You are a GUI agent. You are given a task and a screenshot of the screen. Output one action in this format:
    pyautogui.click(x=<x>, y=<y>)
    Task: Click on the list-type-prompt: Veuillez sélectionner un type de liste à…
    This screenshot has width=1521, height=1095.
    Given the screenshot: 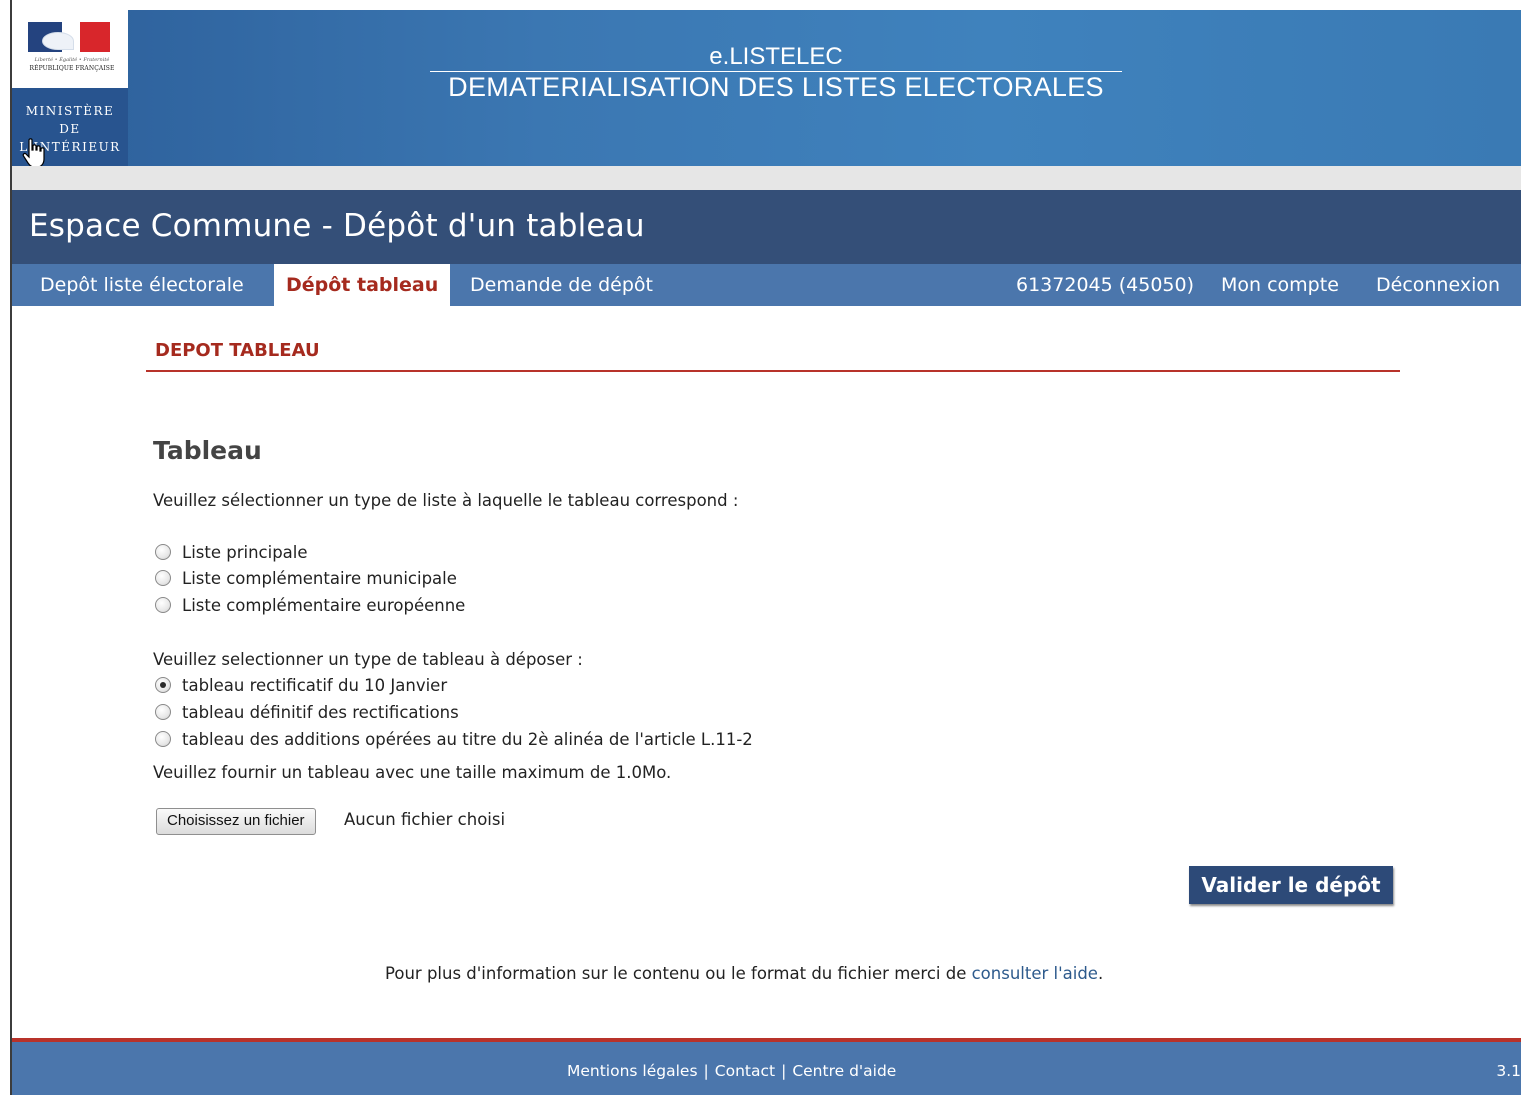 What is the action you would take?
    pyautogui.click(x=446, y=500)
    